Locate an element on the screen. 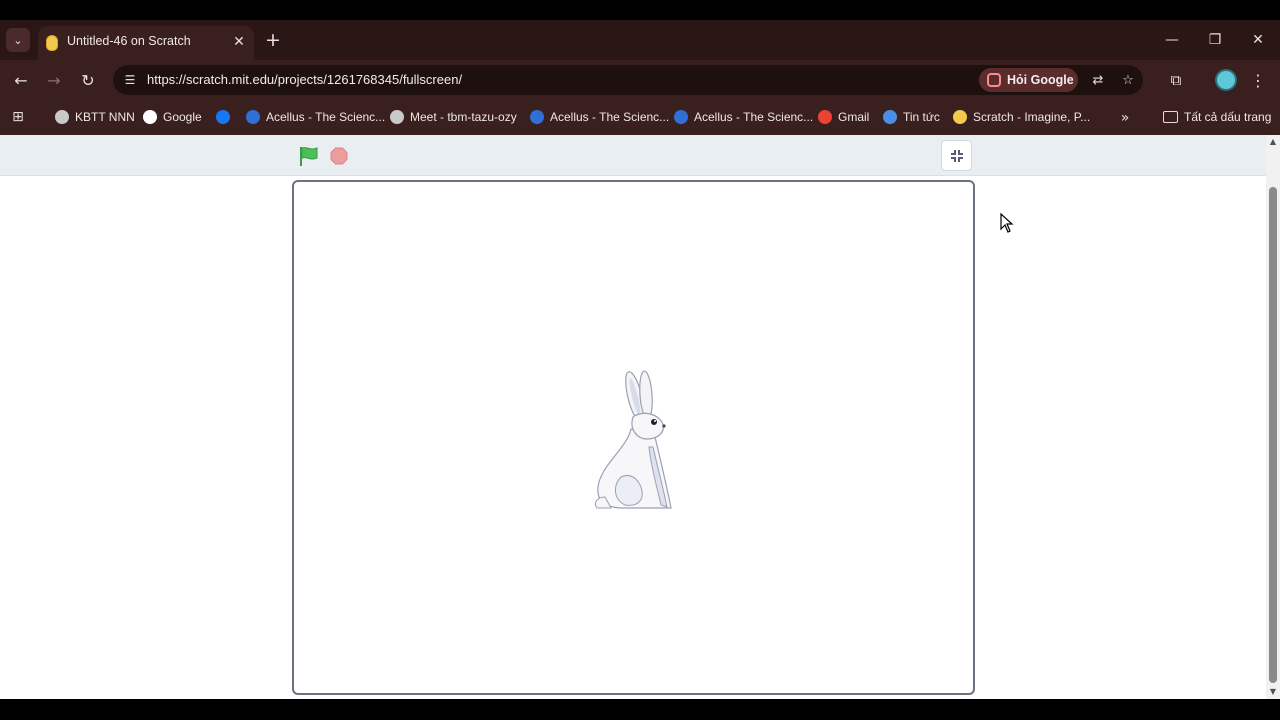 The width and height of the screenshot is (1280, 720). arrow-right-icon: → is located at coordinates (54, 80).